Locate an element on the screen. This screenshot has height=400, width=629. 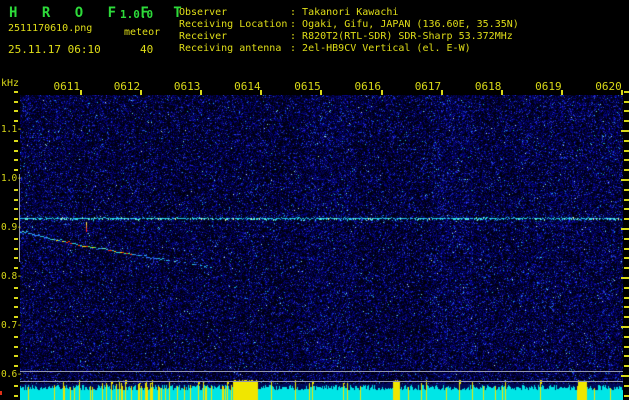
time-tick-label: 0612 is located at coordinates (127, 86).